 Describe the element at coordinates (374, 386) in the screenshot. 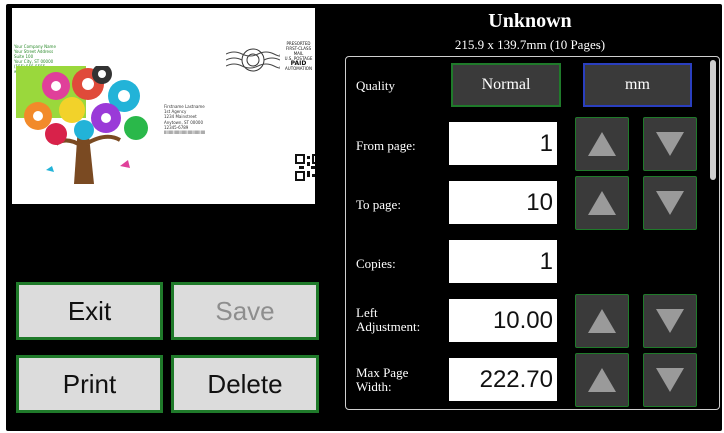

I see `max-page-width-label-line2: Width:` at that location.